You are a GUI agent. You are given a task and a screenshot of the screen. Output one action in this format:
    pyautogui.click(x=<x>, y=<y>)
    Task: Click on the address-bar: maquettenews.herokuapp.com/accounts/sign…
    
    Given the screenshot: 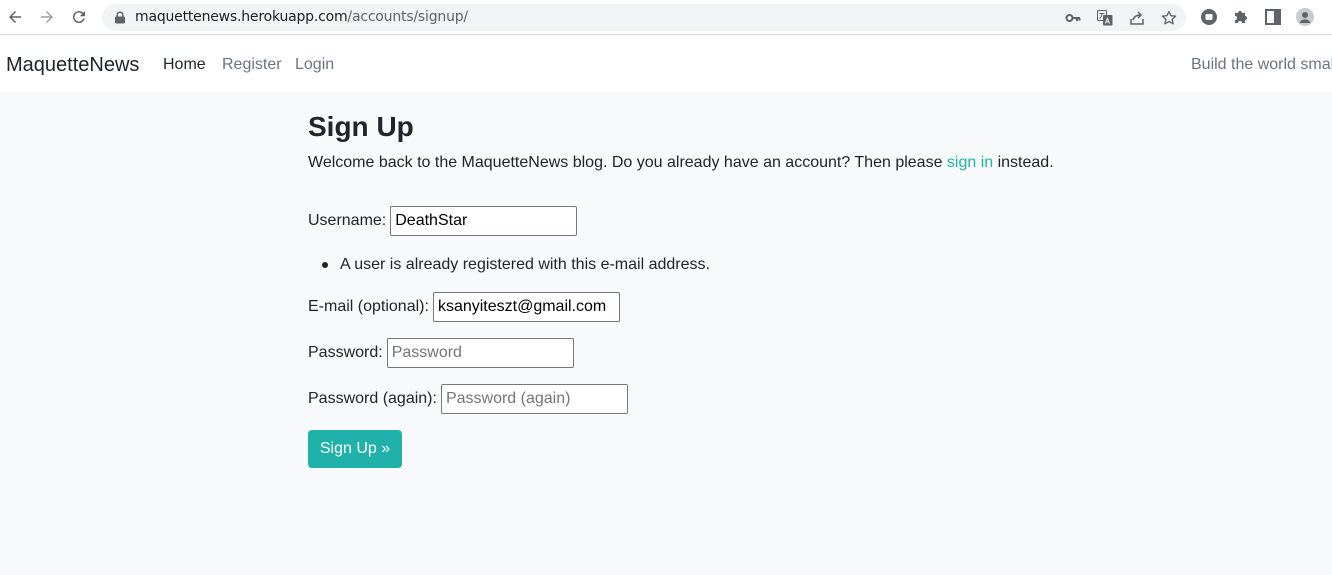 What is the action you would take?
    pyautogui.click(x=644, y=17)
    